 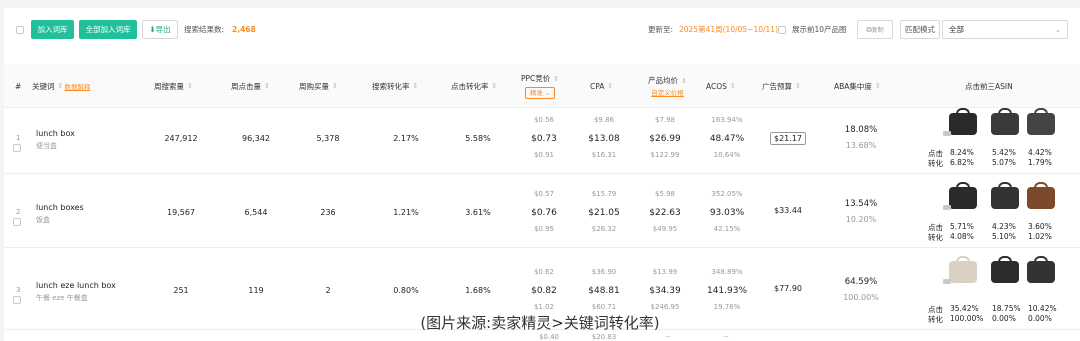 I want to click on acos-low: 19.76%, so click(x=727, y=307).